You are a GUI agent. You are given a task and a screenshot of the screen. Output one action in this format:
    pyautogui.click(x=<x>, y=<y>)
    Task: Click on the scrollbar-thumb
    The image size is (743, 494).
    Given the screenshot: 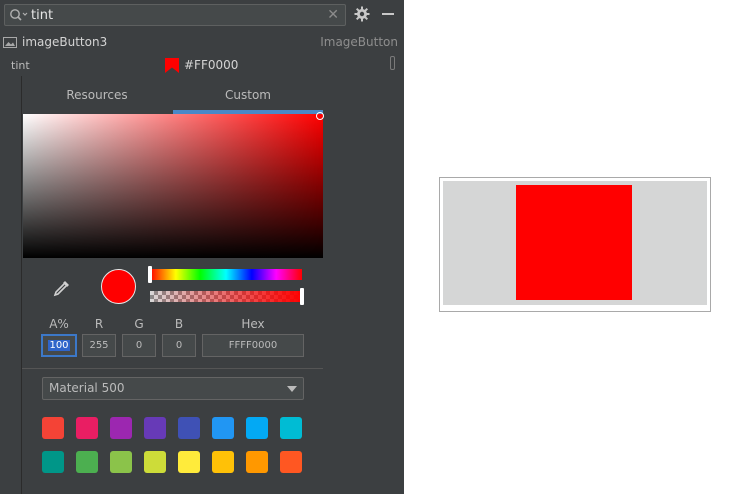 What is the action you would take?
    pyautogui.click(x=392, y=63)
    